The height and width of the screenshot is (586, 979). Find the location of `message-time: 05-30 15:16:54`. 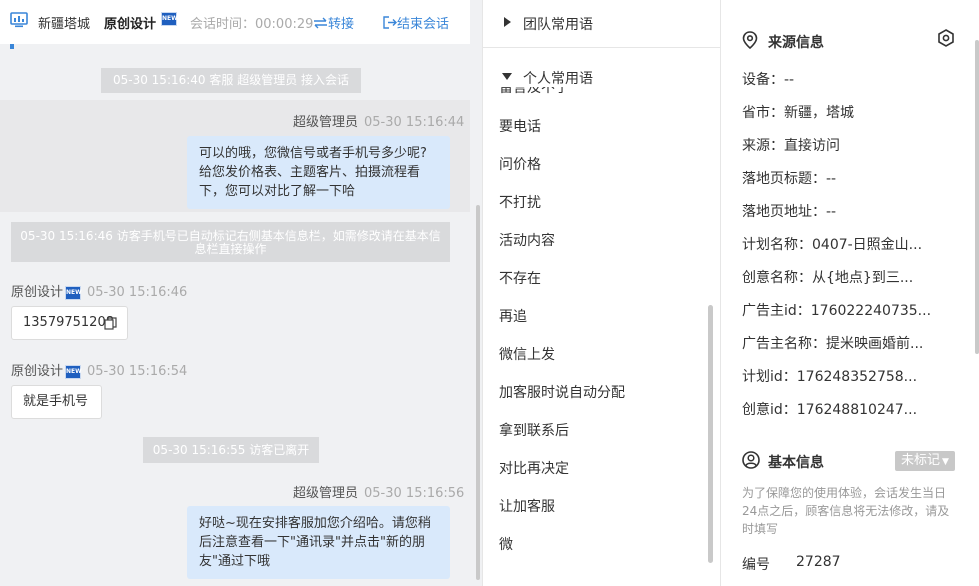

message-time: 05-30 15:16:54 is located at coordinates (137, 371).